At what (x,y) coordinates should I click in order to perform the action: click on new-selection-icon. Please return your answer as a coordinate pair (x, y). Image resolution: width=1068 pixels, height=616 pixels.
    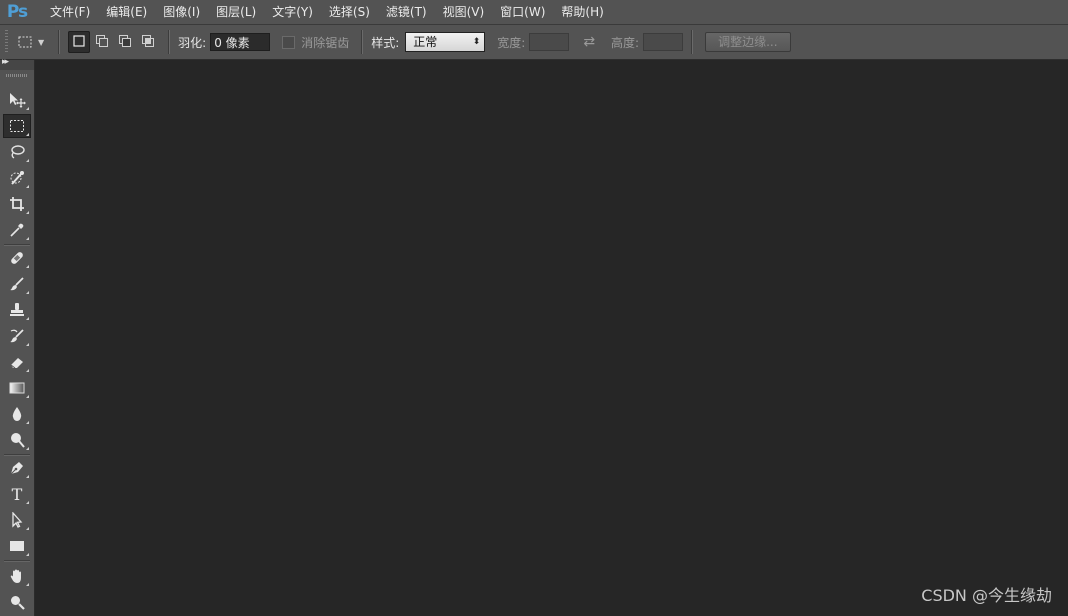
    Looking at the image, I should click on (79, 42).